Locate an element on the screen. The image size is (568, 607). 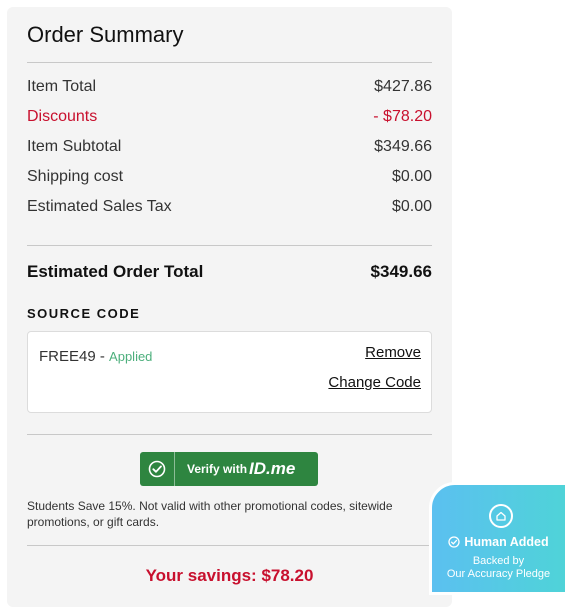
applied-status: Applied is located at coordinates (131, 356).